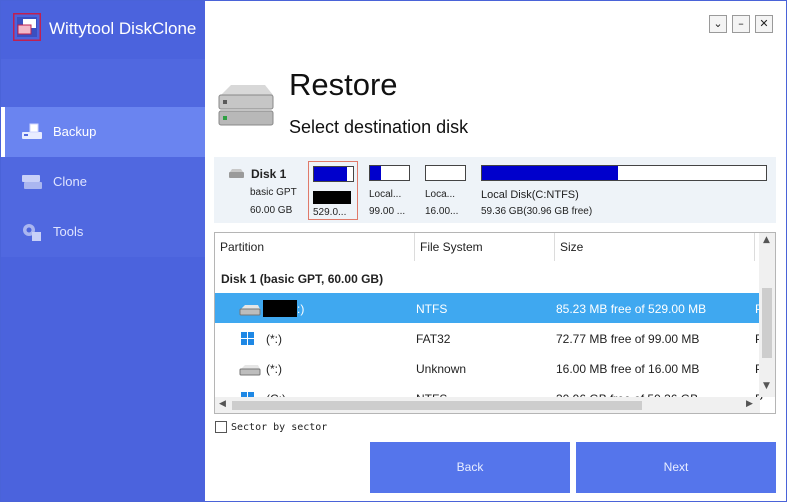 This screenshot has width=787, height=502. I want to click on column-header-file-system: File System, so click(485, 247).